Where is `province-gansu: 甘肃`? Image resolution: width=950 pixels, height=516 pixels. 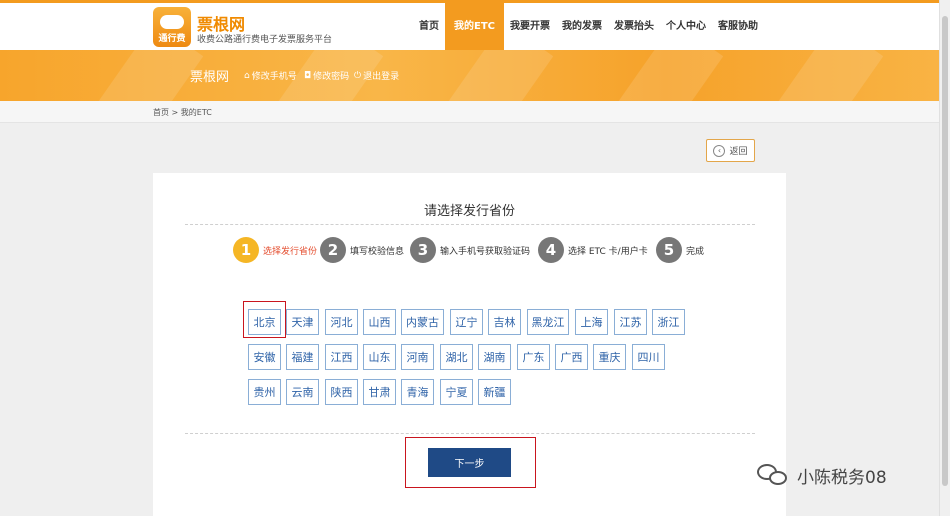
province-gansu: 甘肃 is located at coordinates (379, 392).